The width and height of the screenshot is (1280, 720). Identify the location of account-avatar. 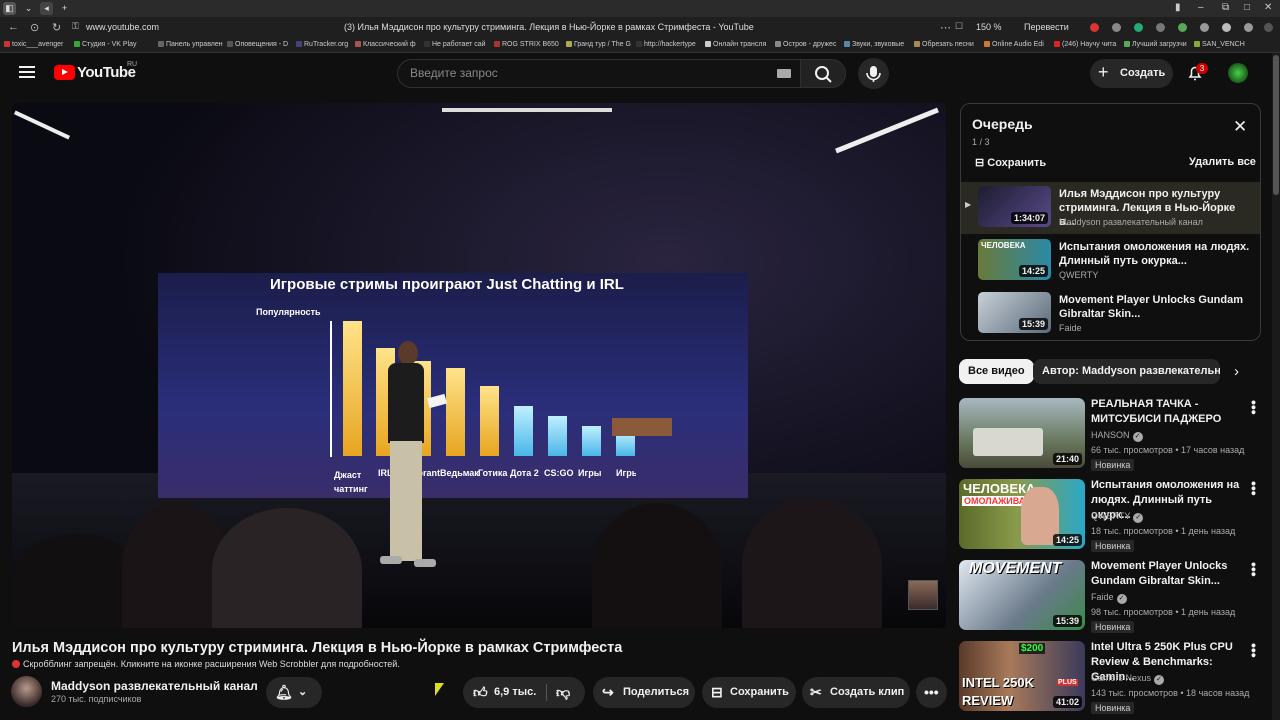
(1238, 73).